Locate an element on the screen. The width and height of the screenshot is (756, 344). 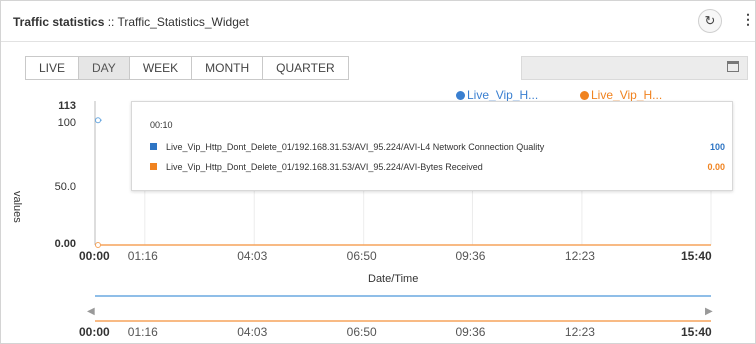
tooltip-series-value: 0.00 is located at coordinates (716, 167).